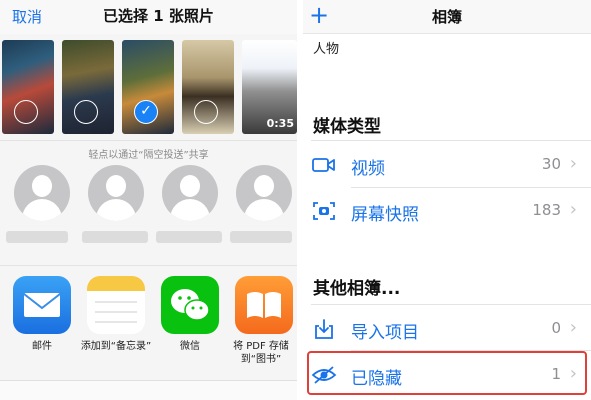  I want to click on share-sheet-header: 取消 已选择 1 张照片, so click(148, 17).